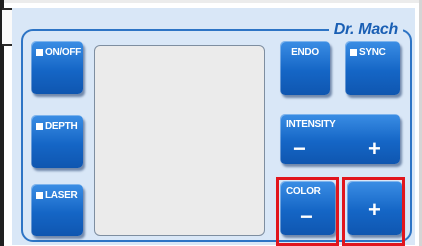 The height and width of the screenshot is (246, 422). I want to click on window-top-edge, so click(211, 1).